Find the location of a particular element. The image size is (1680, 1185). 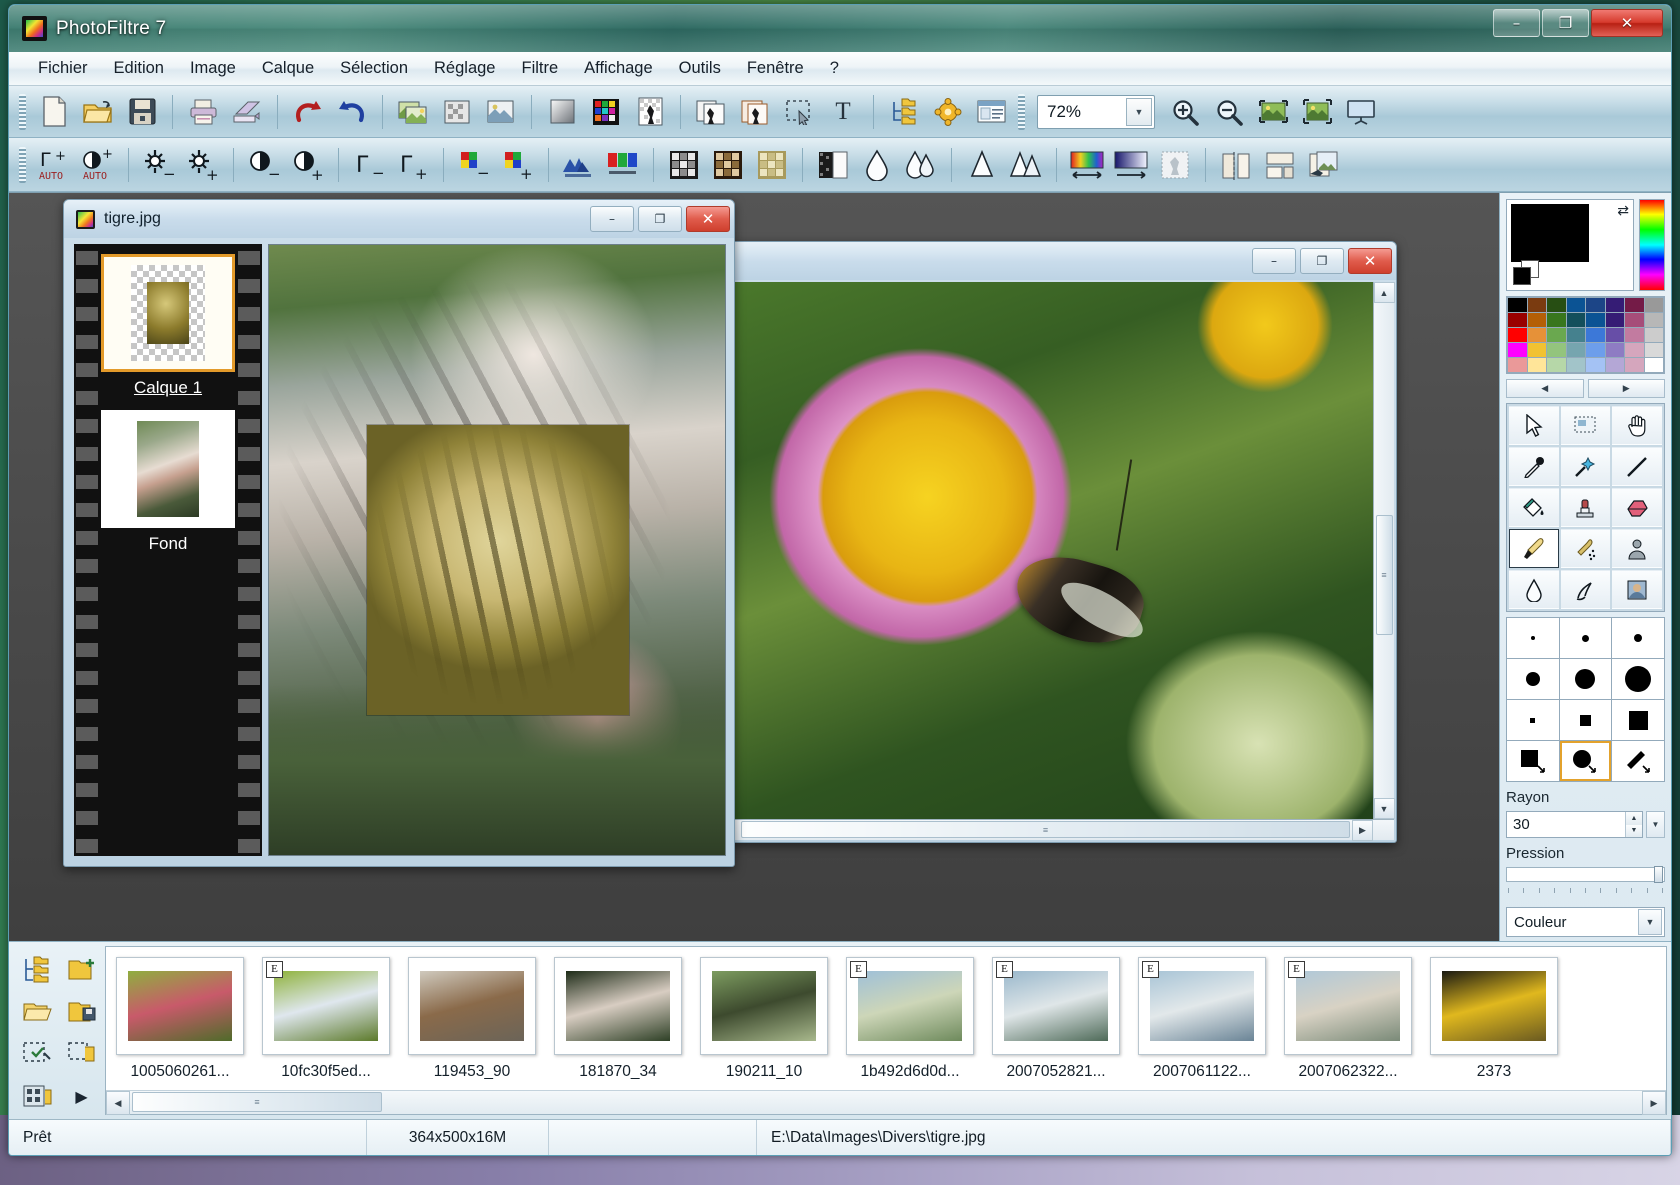

new-layer-icon is located at coordinates (755, 112).